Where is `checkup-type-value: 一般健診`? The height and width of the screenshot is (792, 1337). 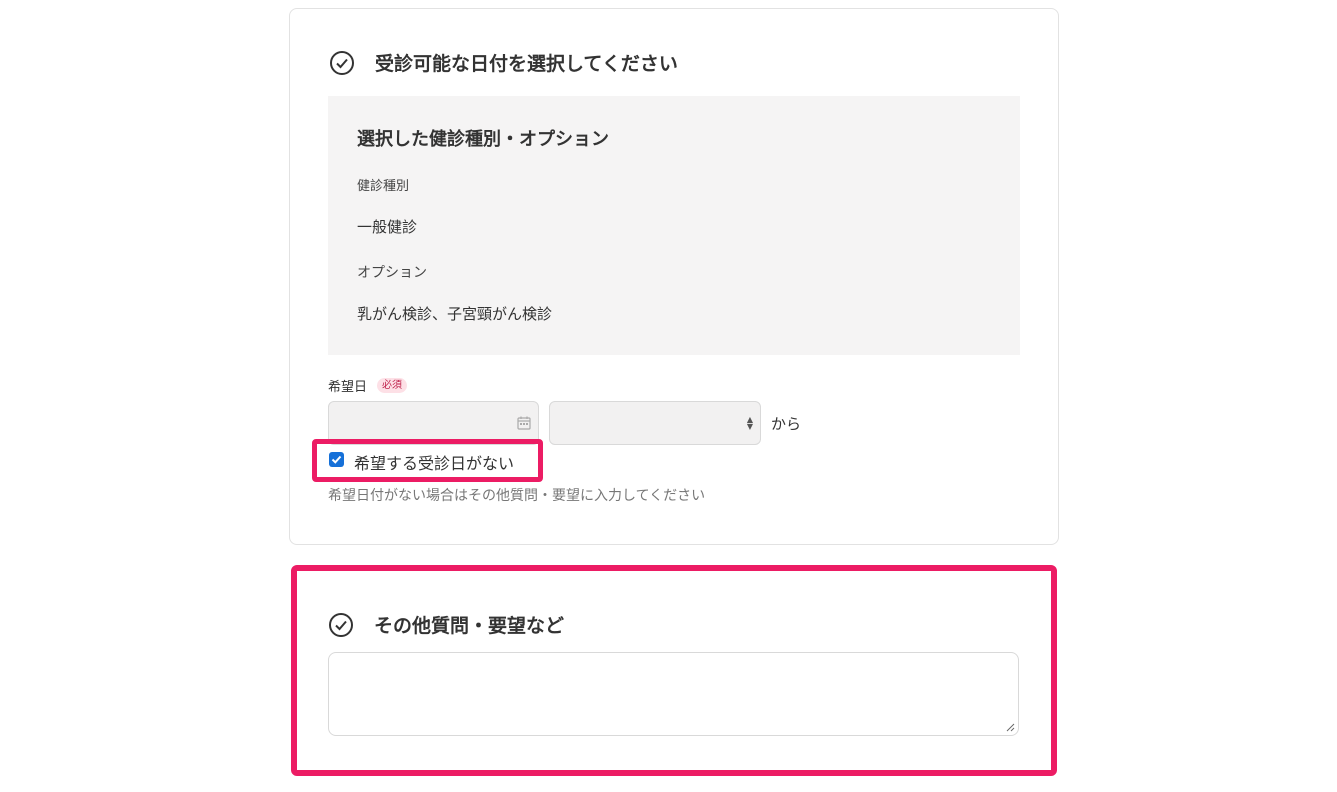
checkup-type-value: 一般健診 is located at coordinates (387, 227).